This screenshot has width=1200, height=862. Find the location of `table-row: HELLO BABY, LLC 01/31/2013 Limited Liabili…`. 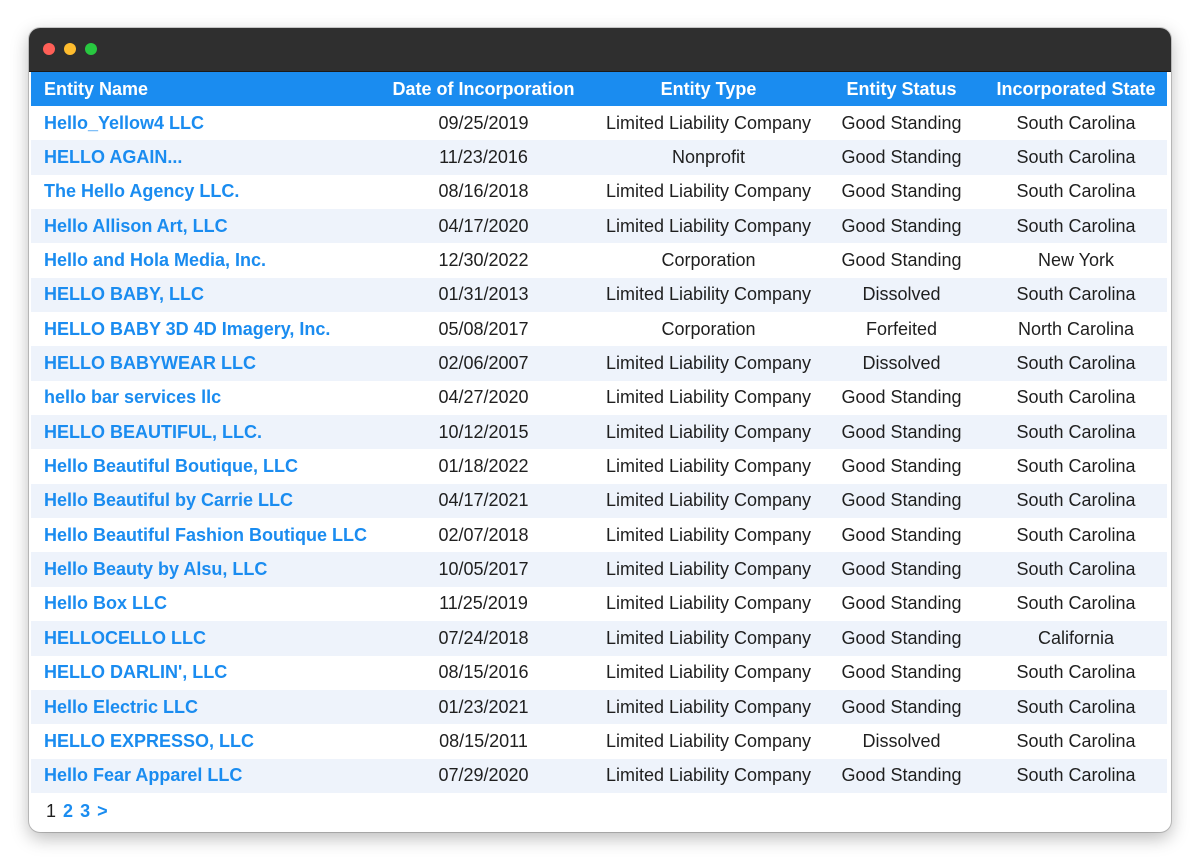

table-row: HELLO BABY, LLC 01/31/2013 Limited Liabili… is located at coordinates (599, 295).